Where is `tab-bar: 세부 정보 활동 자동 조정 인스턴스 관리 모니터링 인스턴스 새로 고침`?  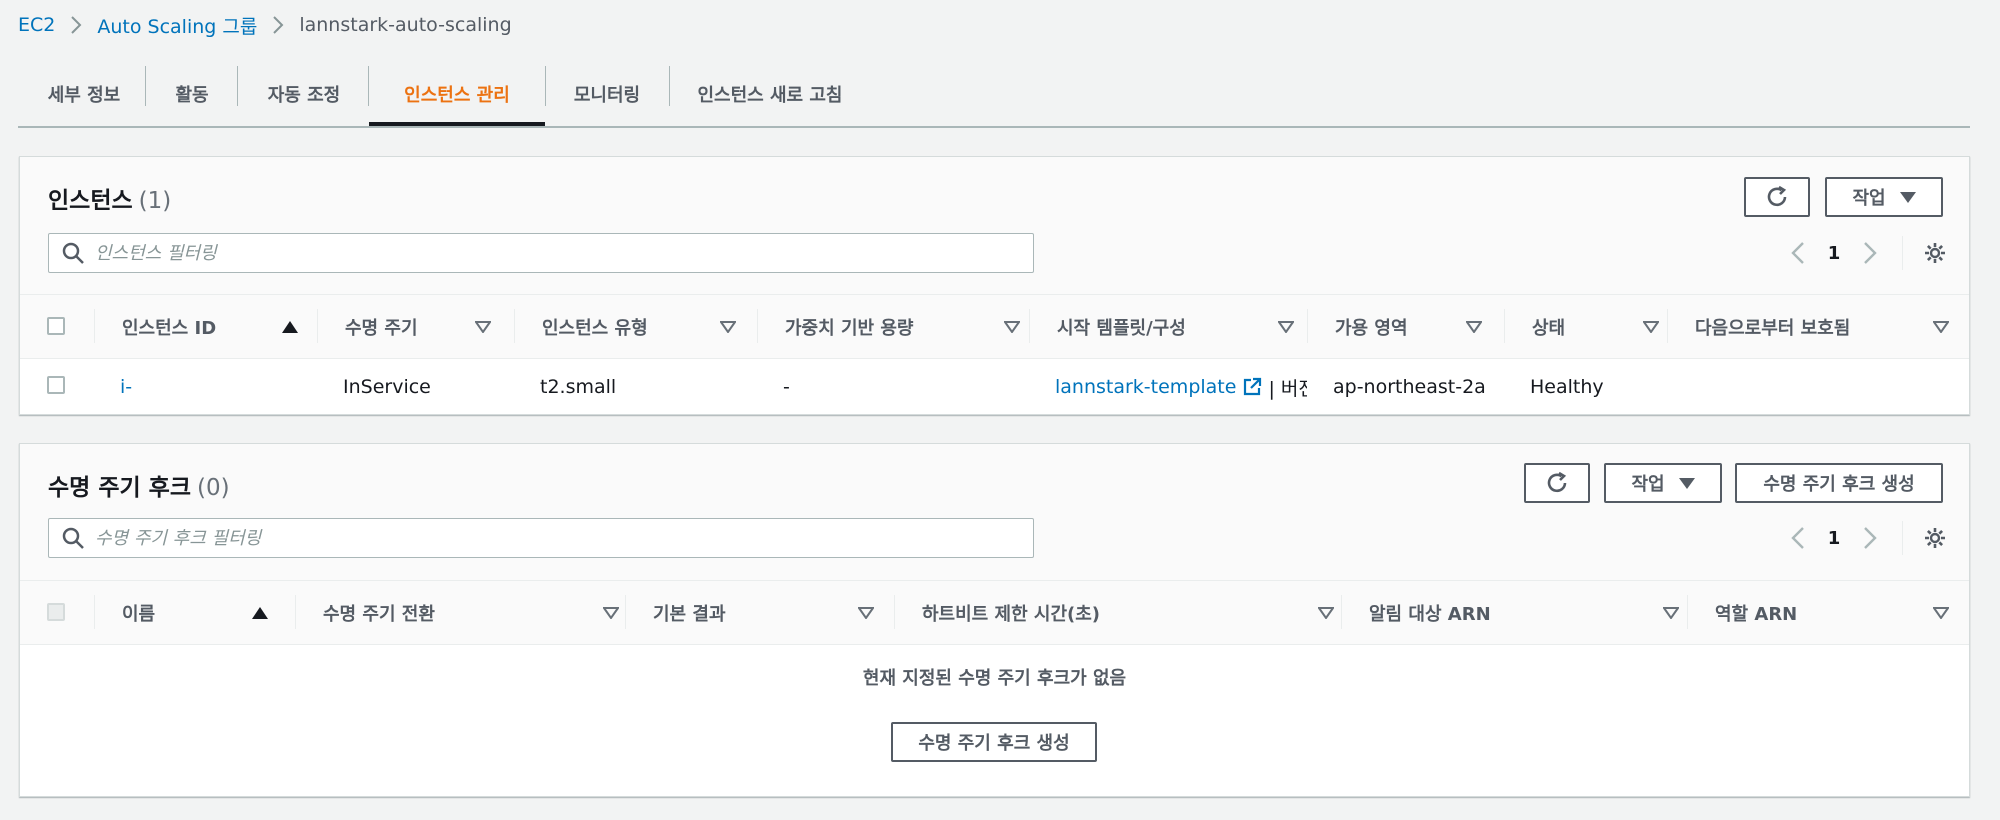
tab-bar: 세부 정보 활동 자동 조정 인스턴스 관리 모니터링 인스턴스 새로 고침 is located at coordinates (994, 95).